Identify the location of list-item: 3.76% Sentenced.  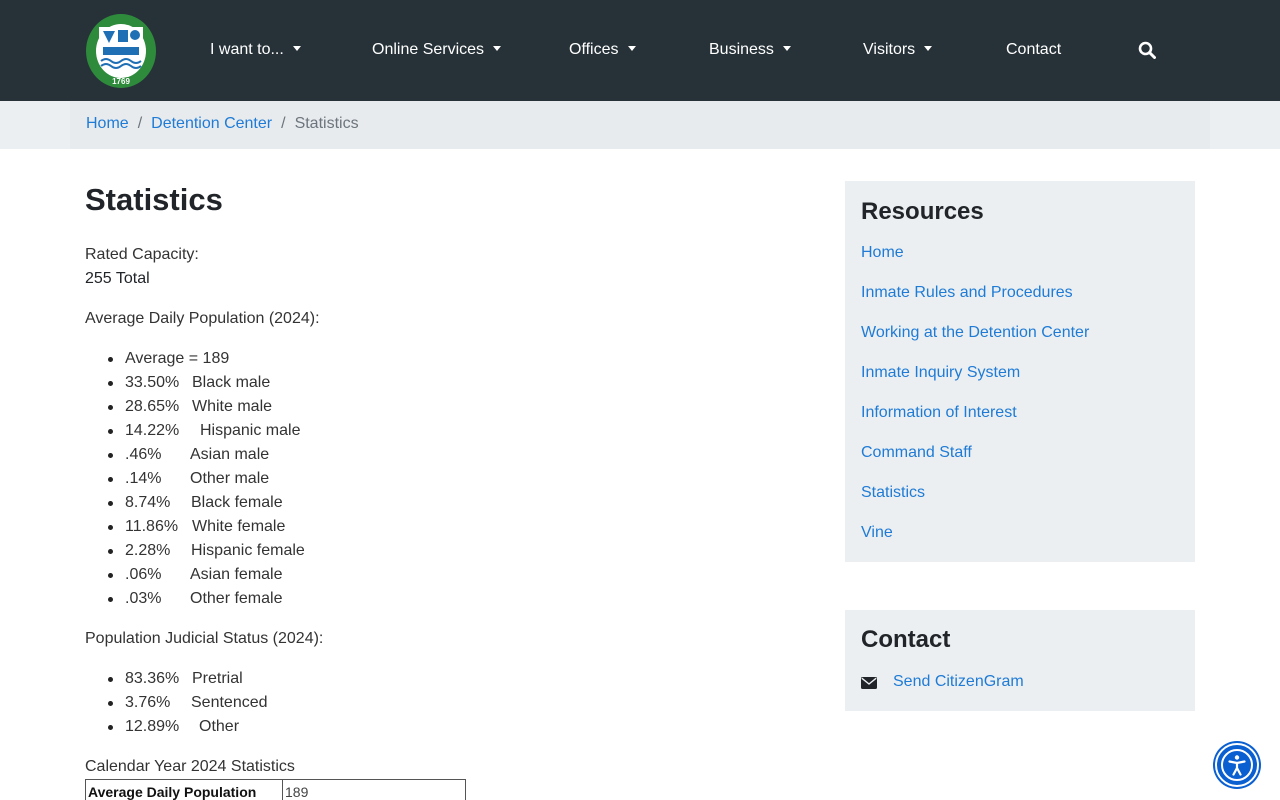
(186, 703).